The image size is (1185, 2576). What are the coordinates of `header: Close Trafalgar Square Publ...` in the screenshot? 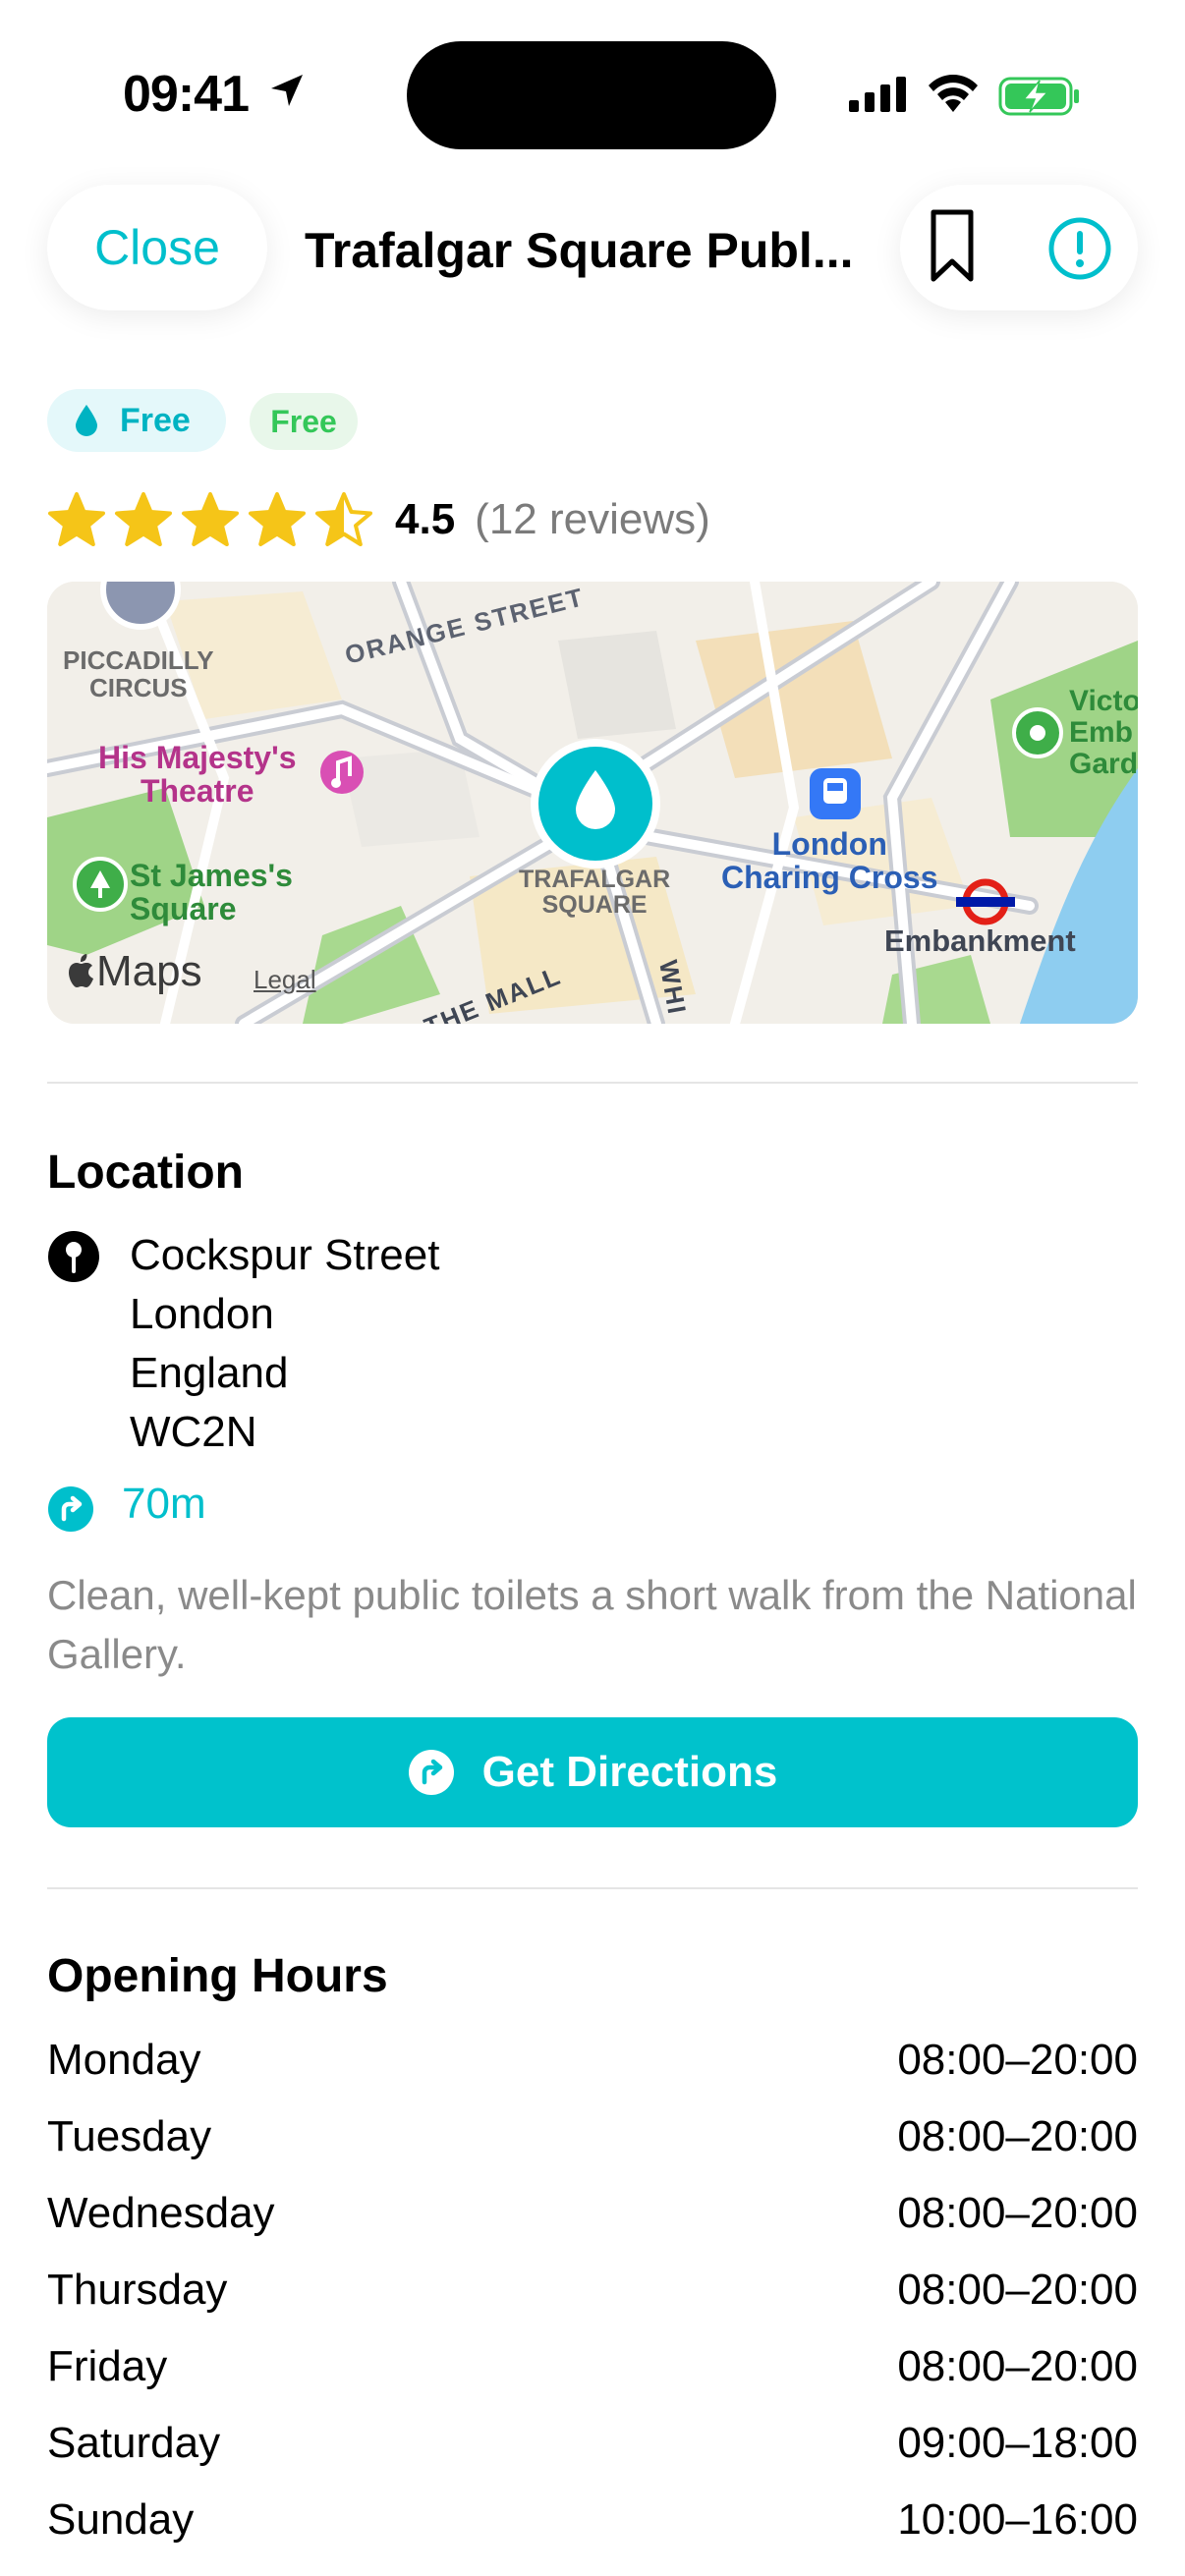 It's located at (592, 250).